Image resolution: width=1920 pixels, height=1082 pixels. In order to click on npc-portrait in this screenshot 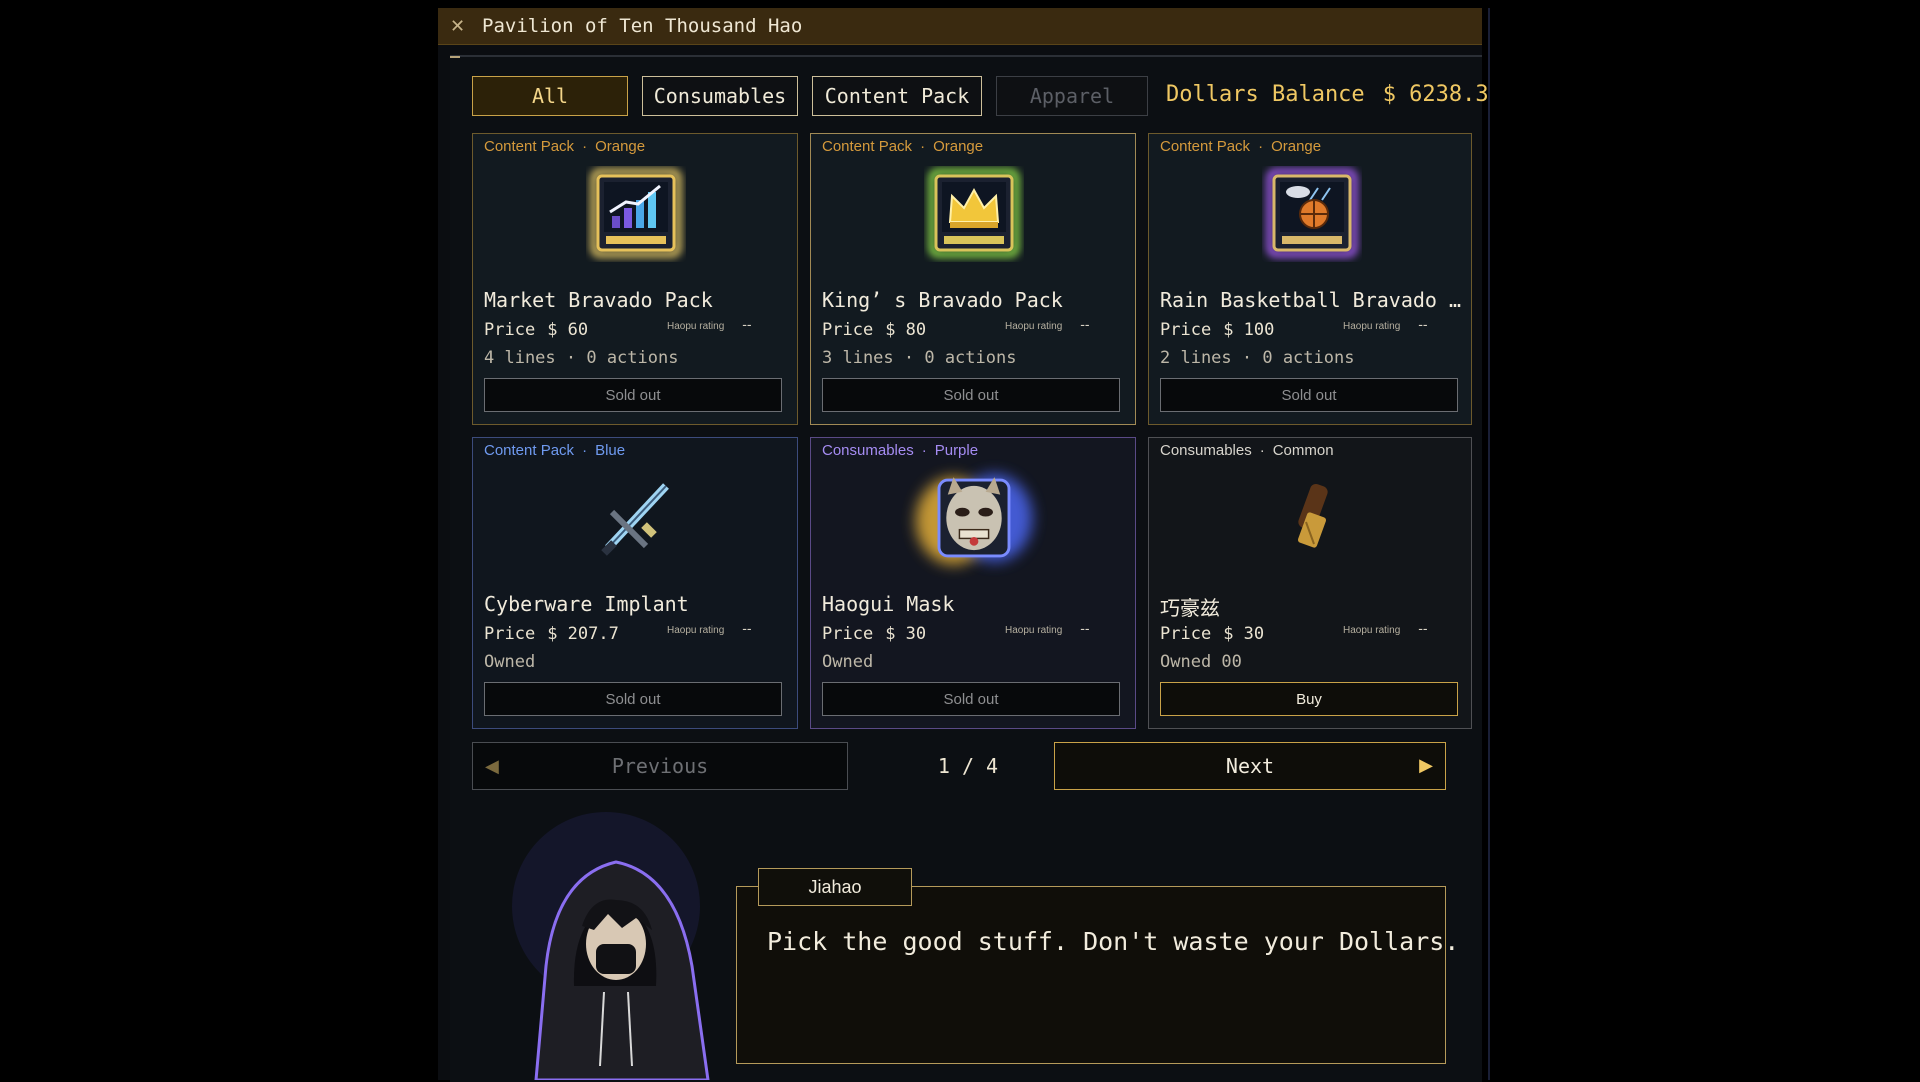, I will do `click(611, 946)`.